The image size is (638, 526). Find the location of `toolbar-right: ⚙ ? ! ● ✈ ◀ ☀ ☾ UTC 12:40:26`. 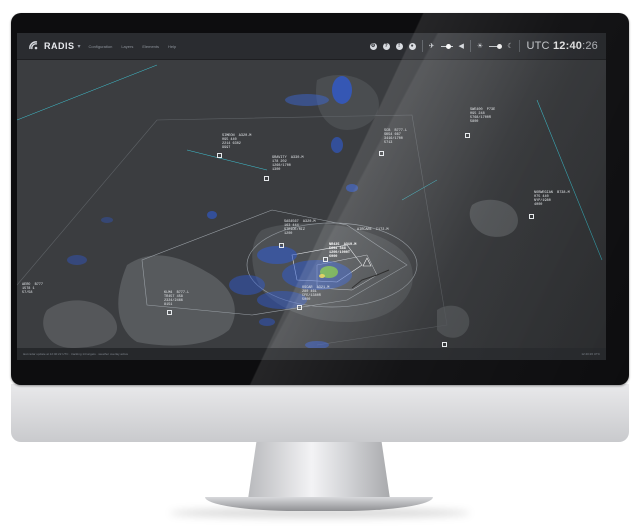

toolbar-right: ⚙ ? ! ● ✈ ◀ ☀ ☾ UTC 12:40:26 is located at coordinates (483, 46).